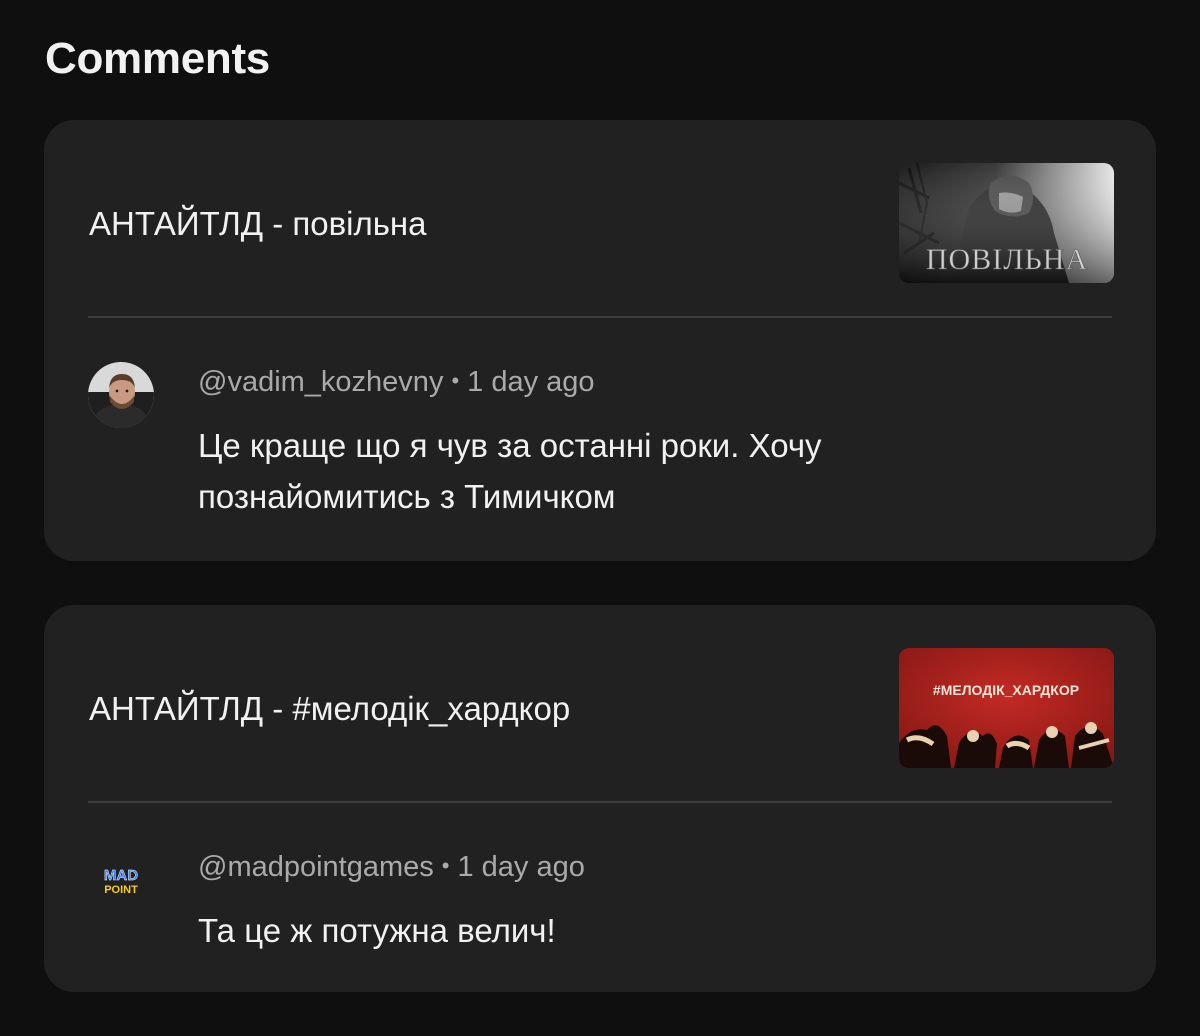 This screenshot has height=1036, width=1200. What do you see at coordinates (1006, 708) in the screenshot?
I see `video-thumbnail: #МЕЛОДІК_ХАРДКОР` at bounding box center [1006, 708].